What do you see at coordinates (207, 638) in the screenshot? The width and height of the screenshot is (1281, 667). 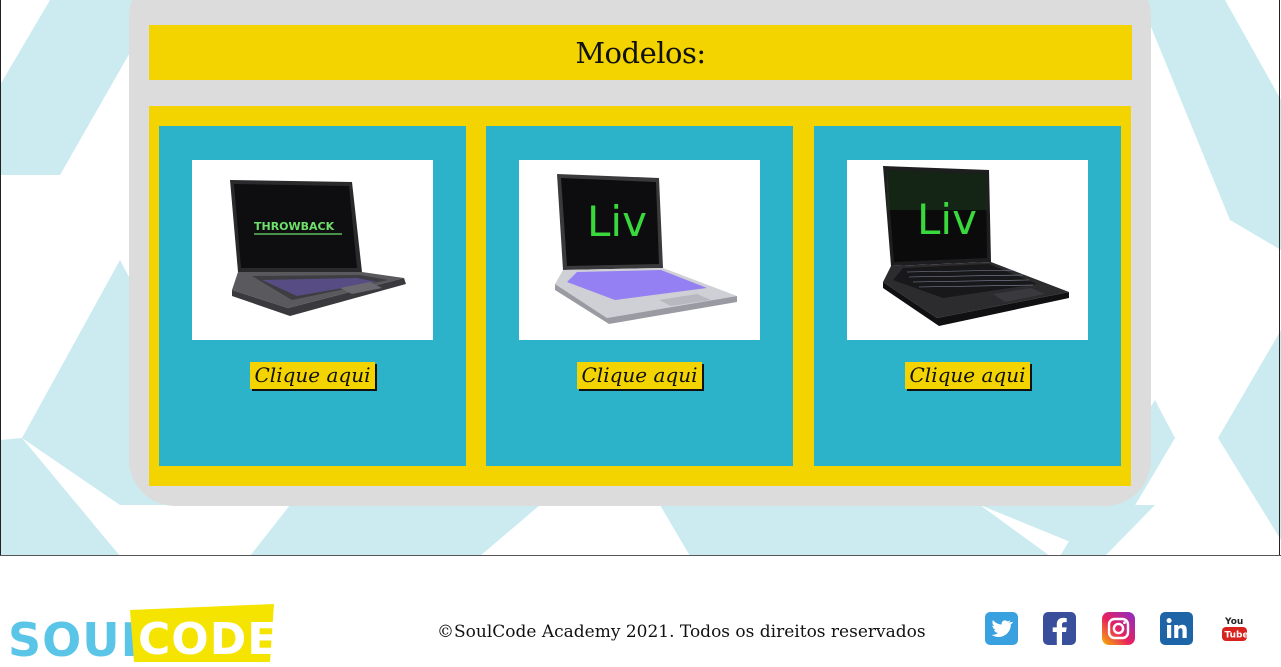 I see `logo-text-code: CODE` at bounding box center [207, 638].